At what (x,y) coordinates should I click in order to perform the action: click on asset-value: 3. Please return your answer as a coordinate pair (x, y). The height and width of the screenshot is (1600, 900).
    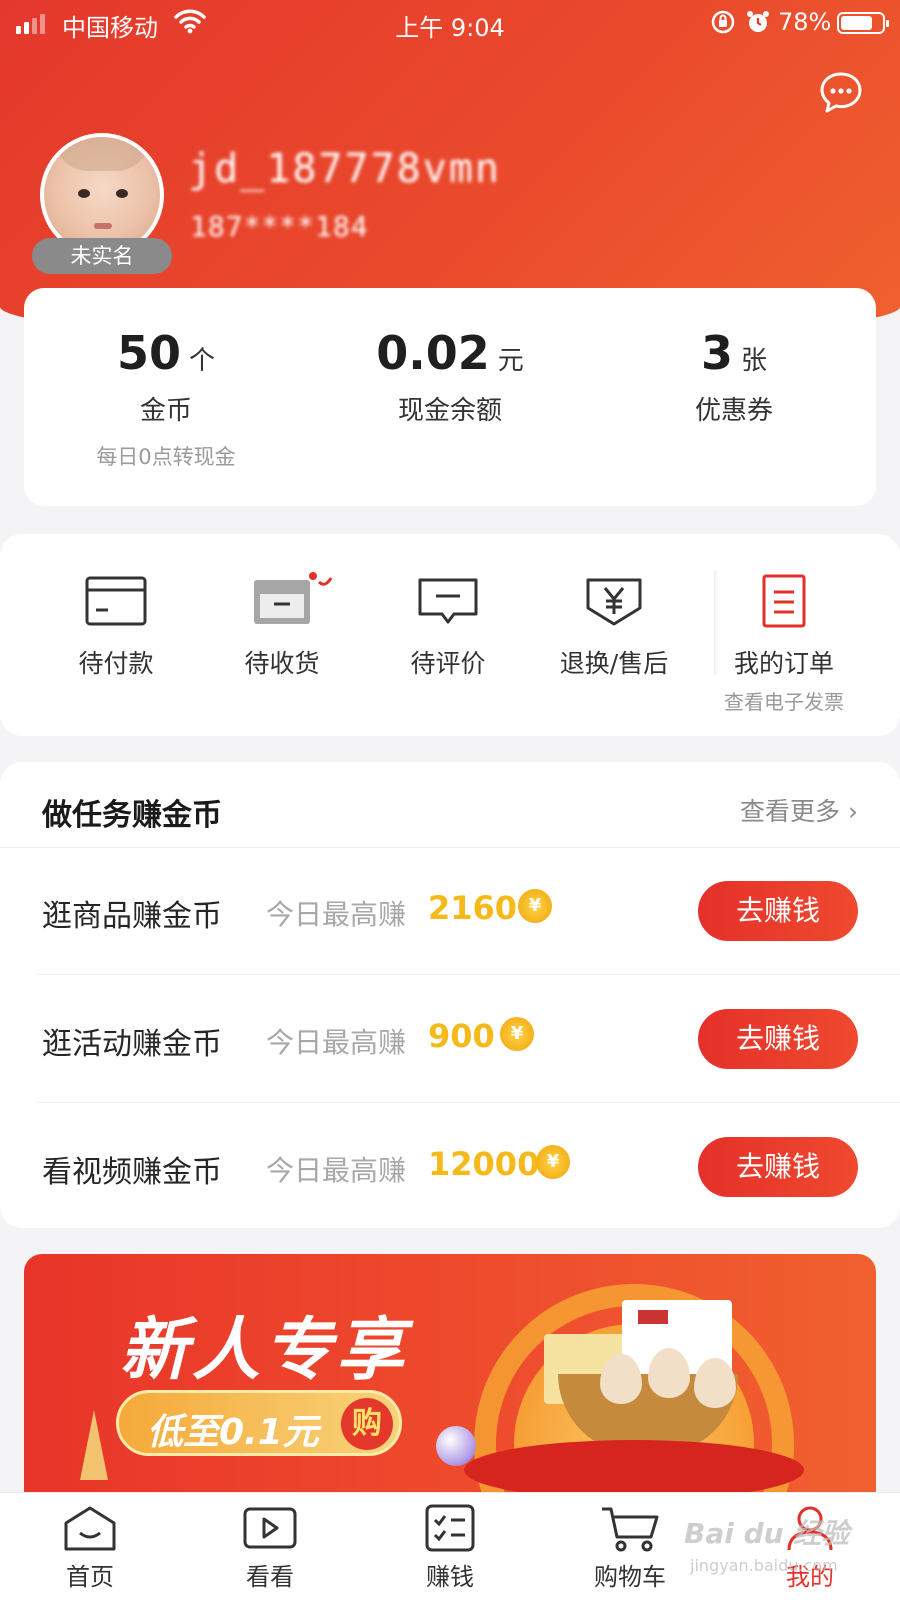
    Looking at the image, I should click on (716, 353).